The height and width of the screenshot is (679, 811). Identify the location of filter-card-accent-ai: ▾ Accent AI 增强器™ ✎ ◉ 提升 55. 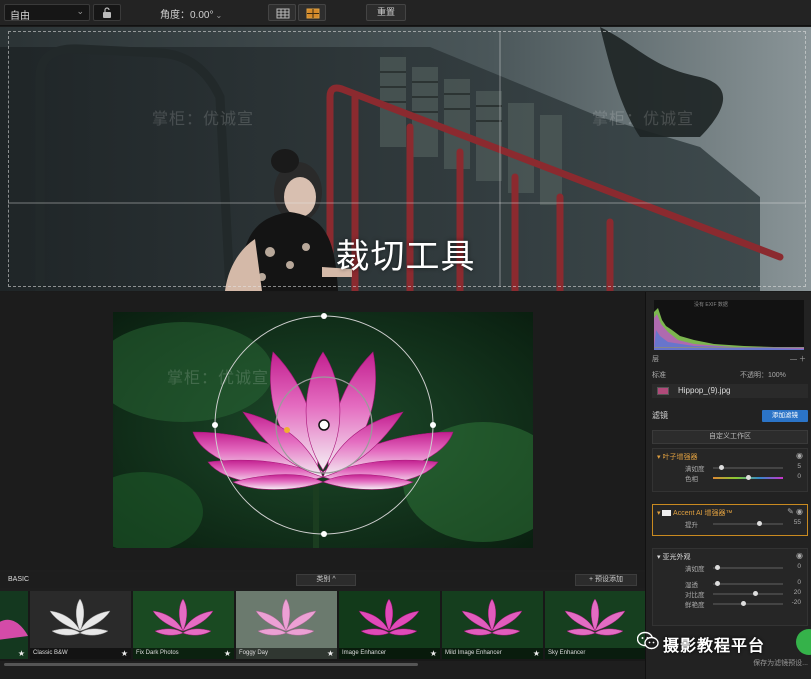
(730, 520).